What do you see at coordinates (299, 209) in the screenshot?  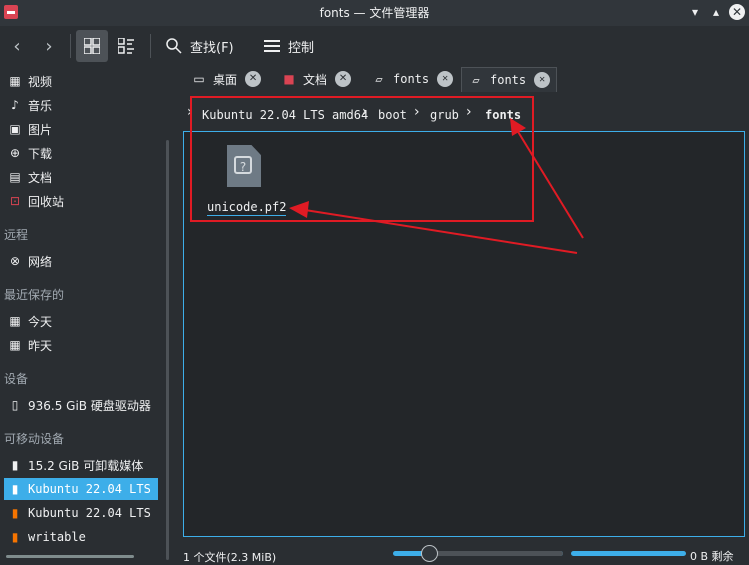 I see `arrowhead-icon` at bounding box center [299, 209].